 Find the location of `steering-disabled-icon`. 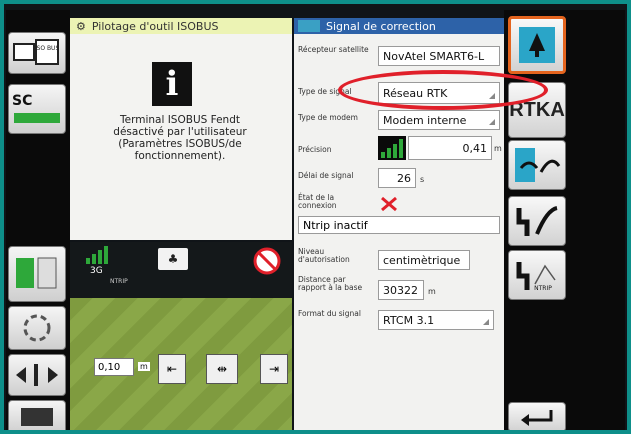

steering-disabled-icon is located at coordinates (267, 261).